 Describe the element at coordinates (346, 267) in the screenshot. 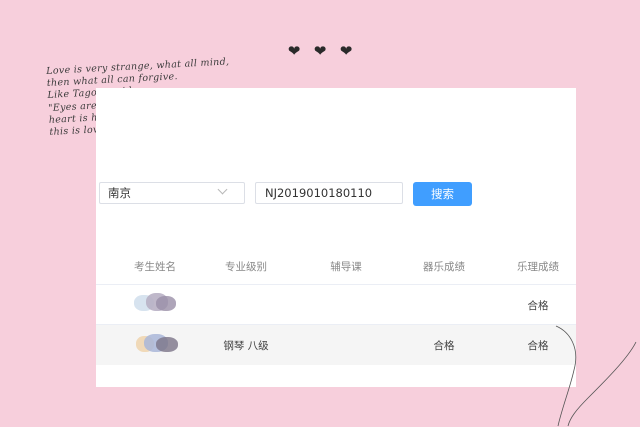

I see `header-tutoring: 辅导课` at that location.